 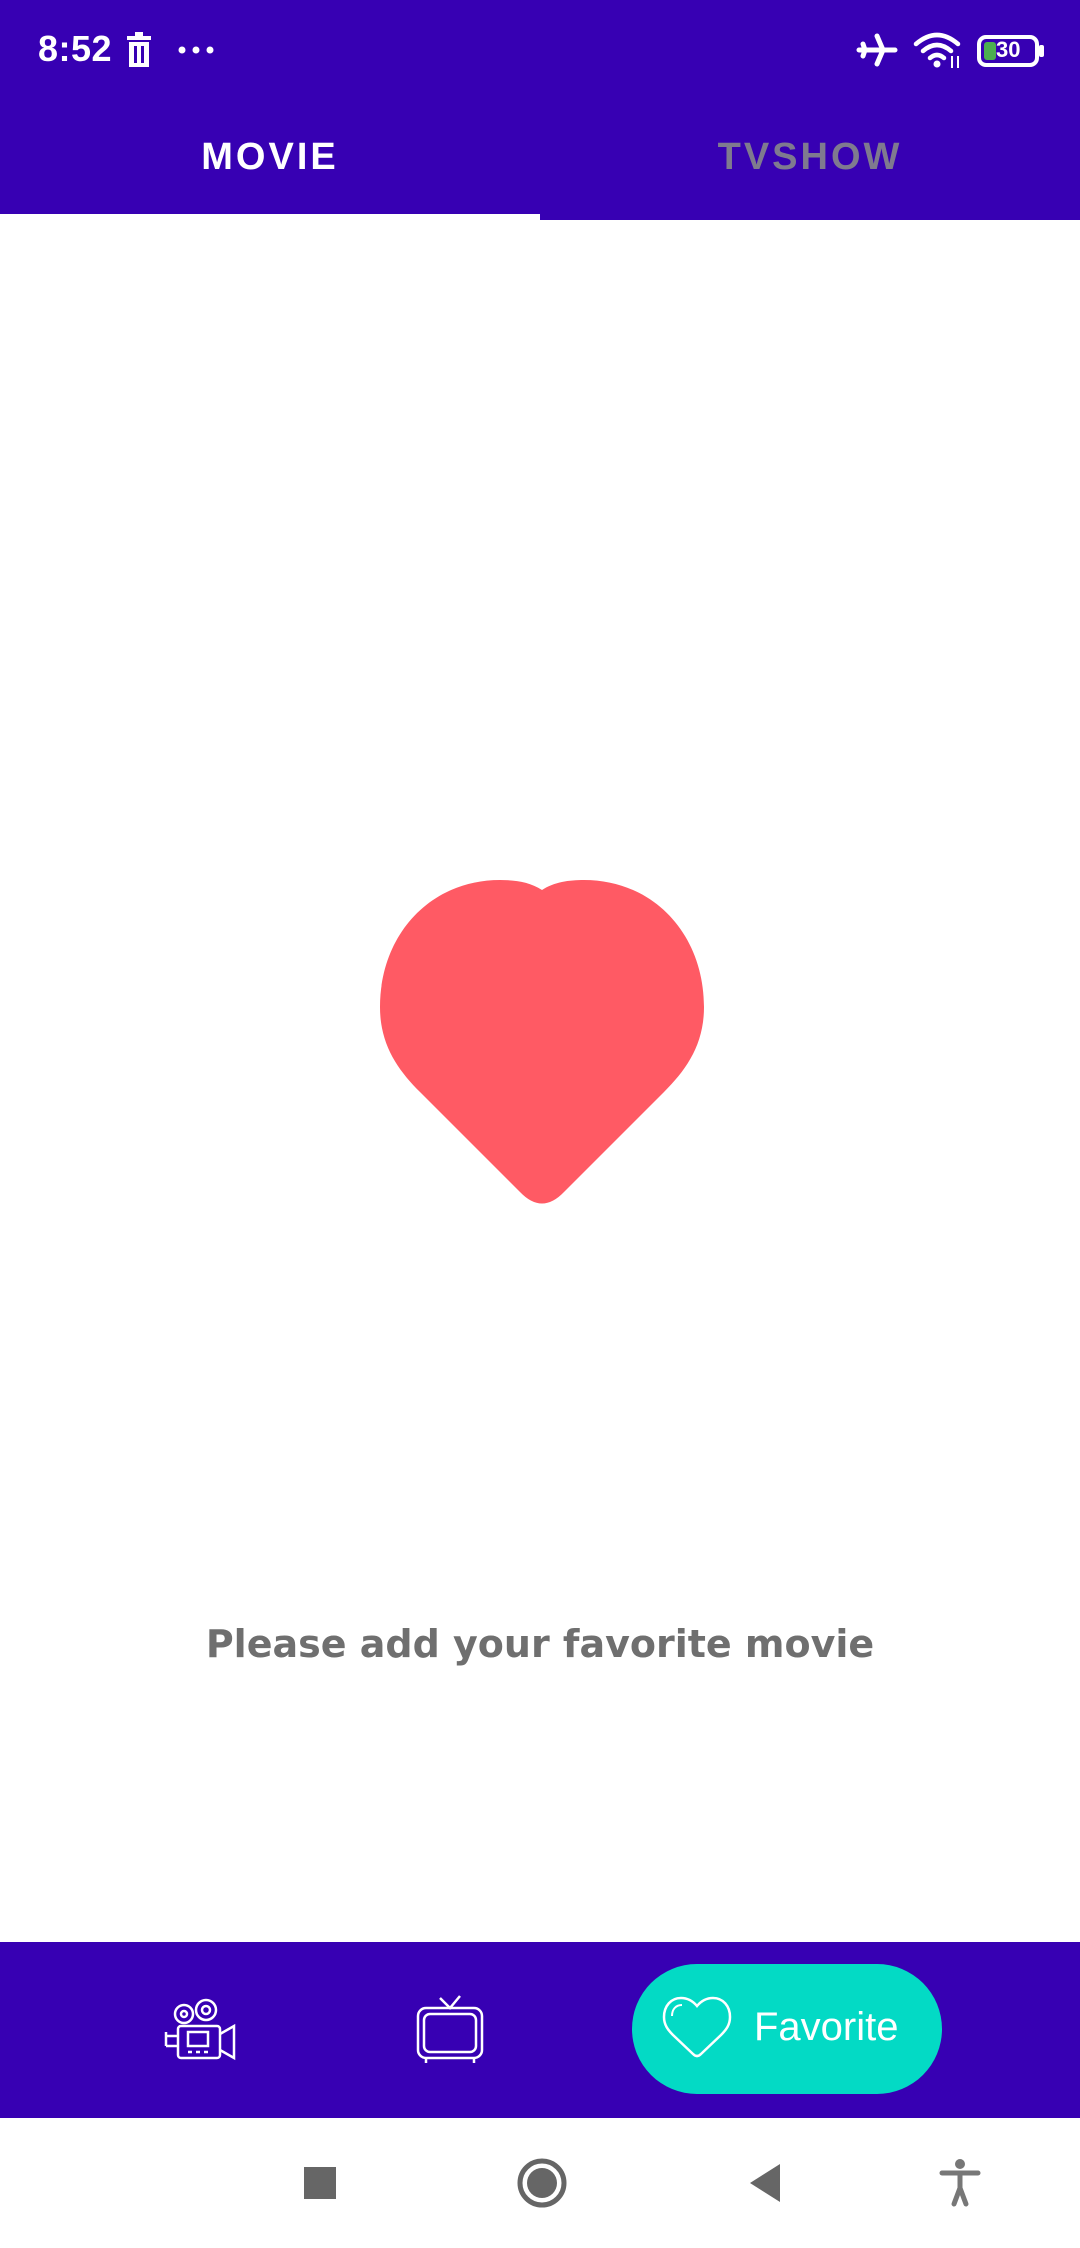 I want to click on status-right-icons: 30, so click(x=950, y=52).